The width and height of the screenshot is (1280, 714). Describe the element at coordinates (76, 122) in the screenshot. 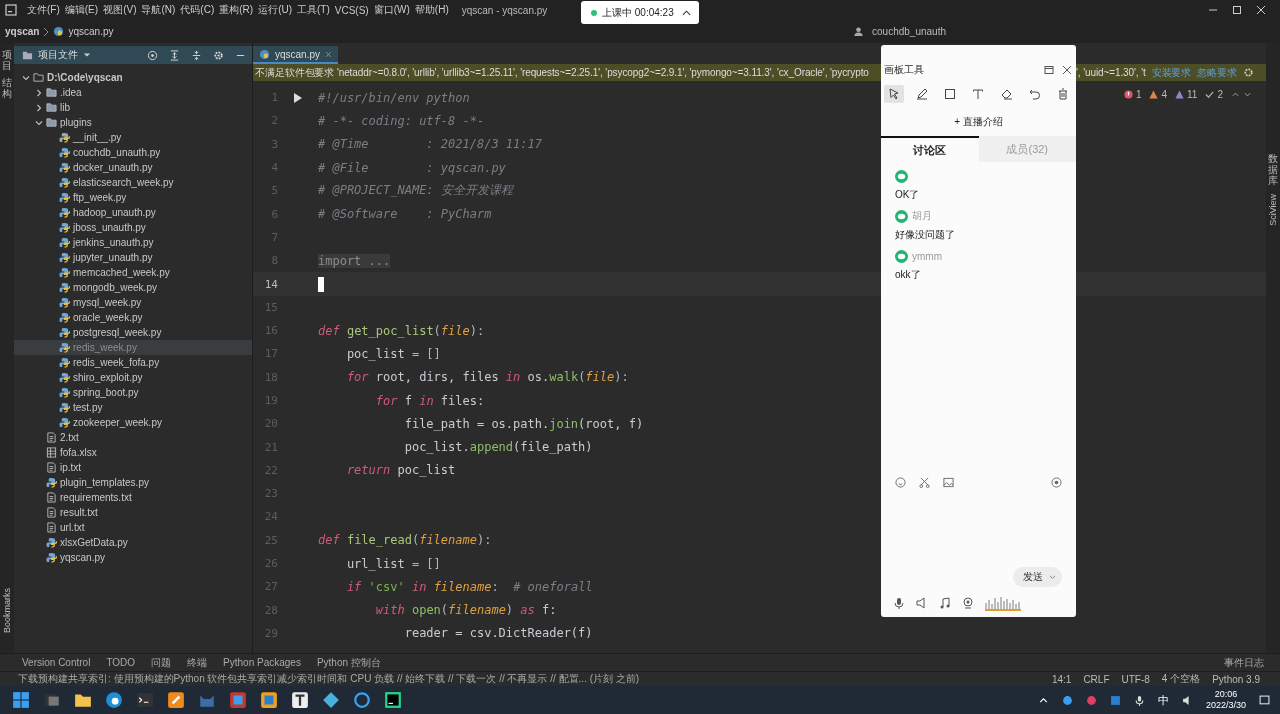

I see `tree-item: plugins` at that location.